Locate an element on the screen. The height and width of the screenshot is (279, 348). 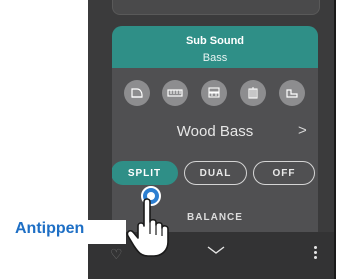
more-options-icon is located at coordinates (316, 254).